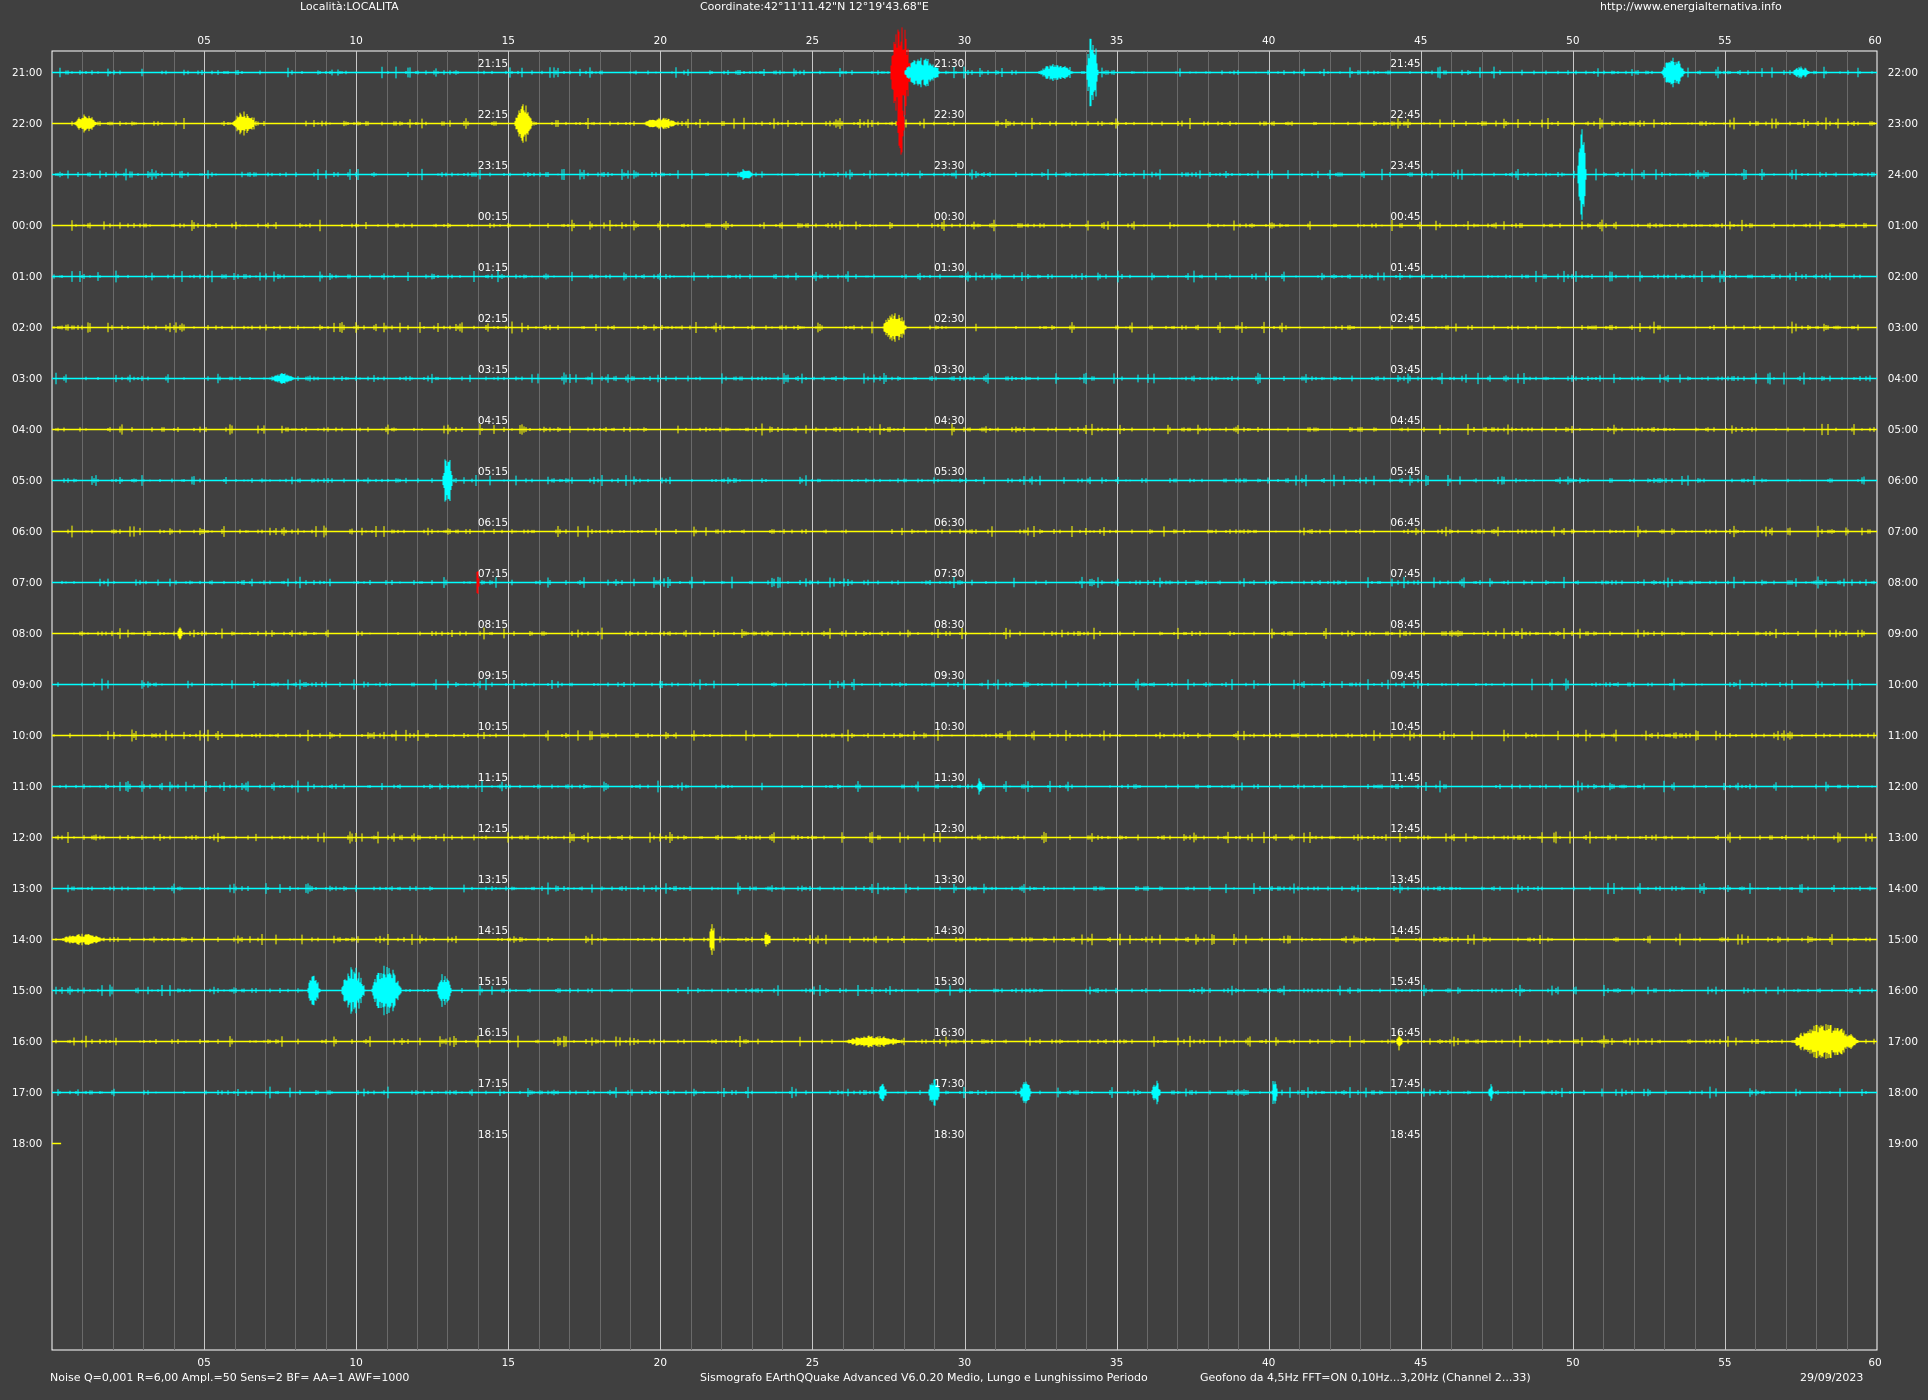 The image size is (1928, 1400). I want to click on quarter-time-label: 23:30, so click(949, 166).